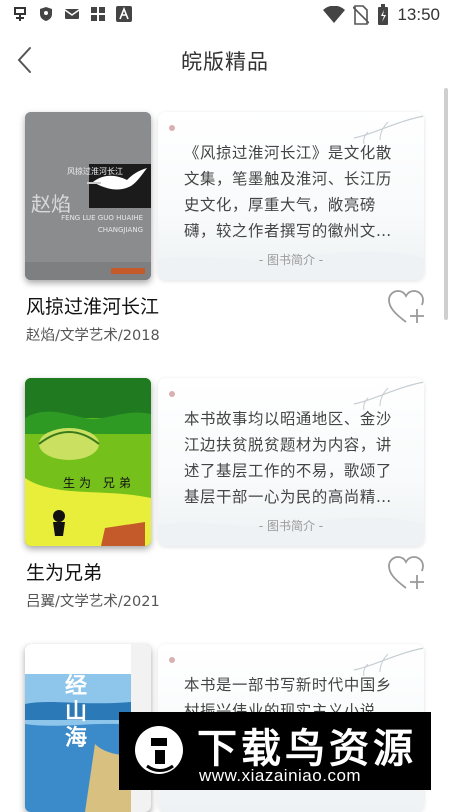  I want to click on a-app-icon, so click(124, 14).